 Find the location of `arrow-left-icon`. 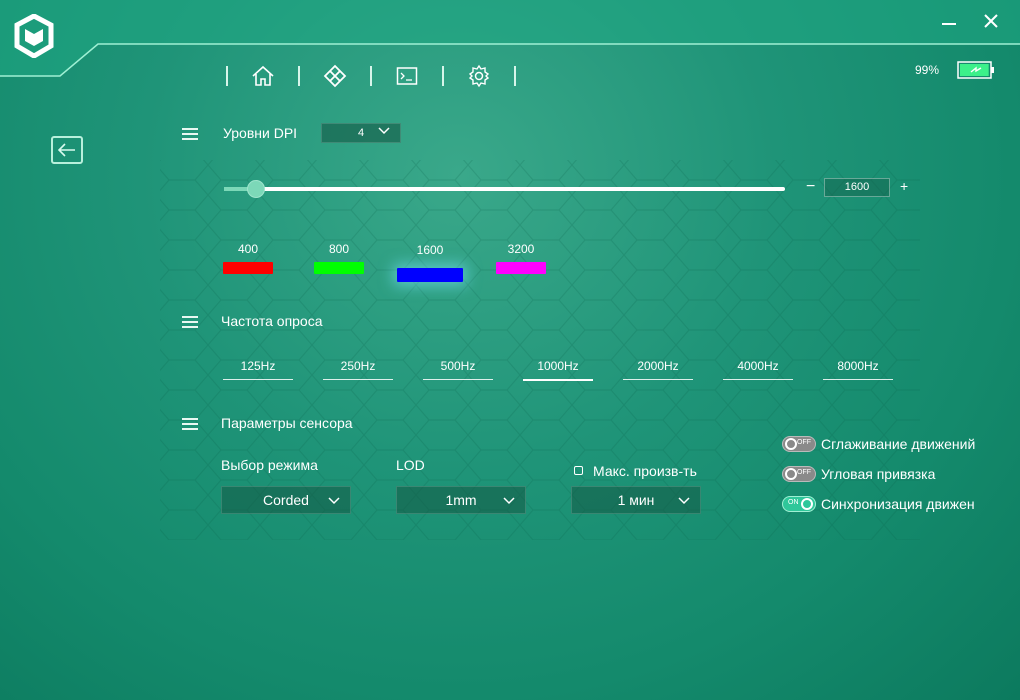

arrow-left-icon is located at coordinates (66, 150).